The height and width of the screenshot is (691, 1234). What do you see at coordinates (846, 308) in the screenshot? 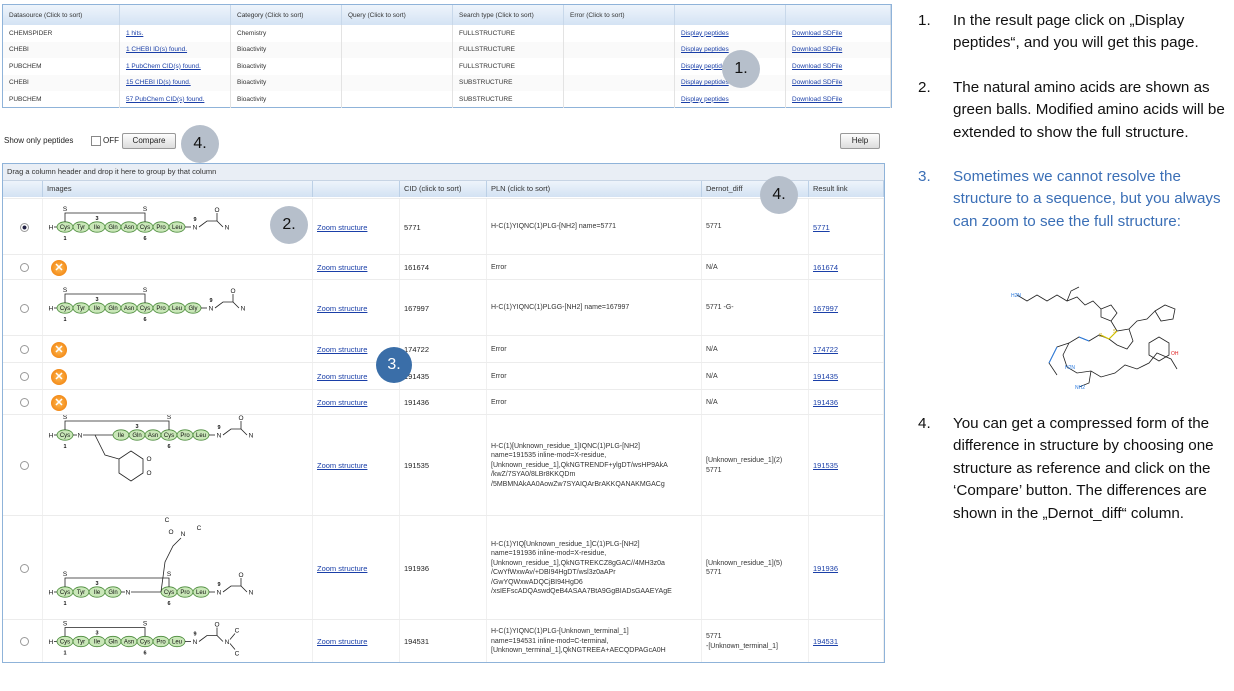
I see `cell-link: 167997` at bounding box center [846, 308].